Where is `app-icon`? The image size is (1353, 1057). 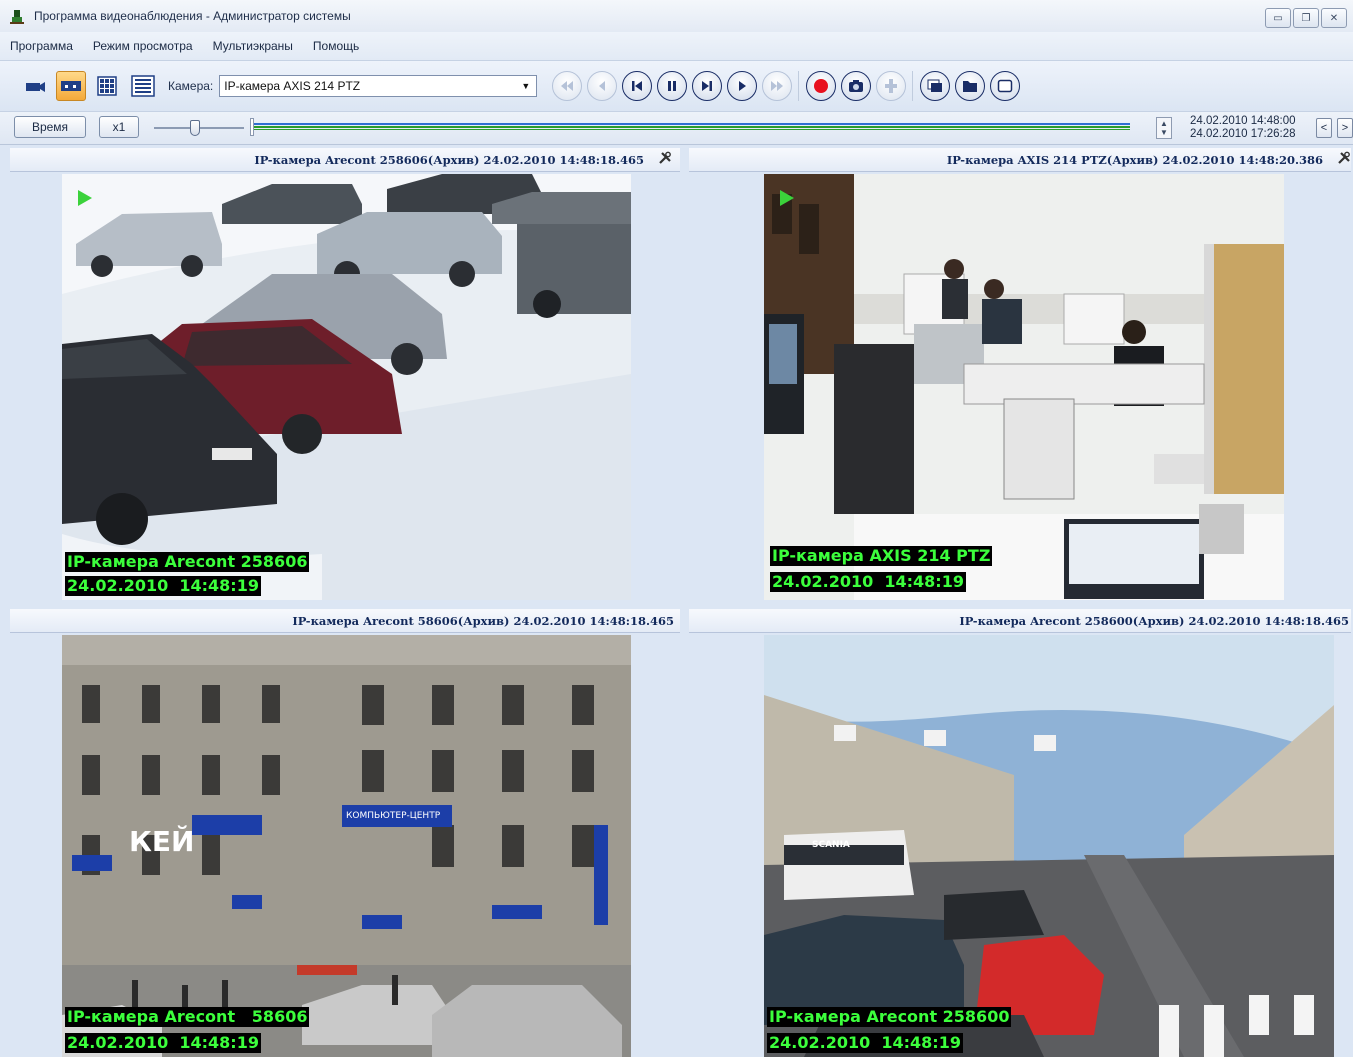
app-icon is located at coordinates (17, 16).